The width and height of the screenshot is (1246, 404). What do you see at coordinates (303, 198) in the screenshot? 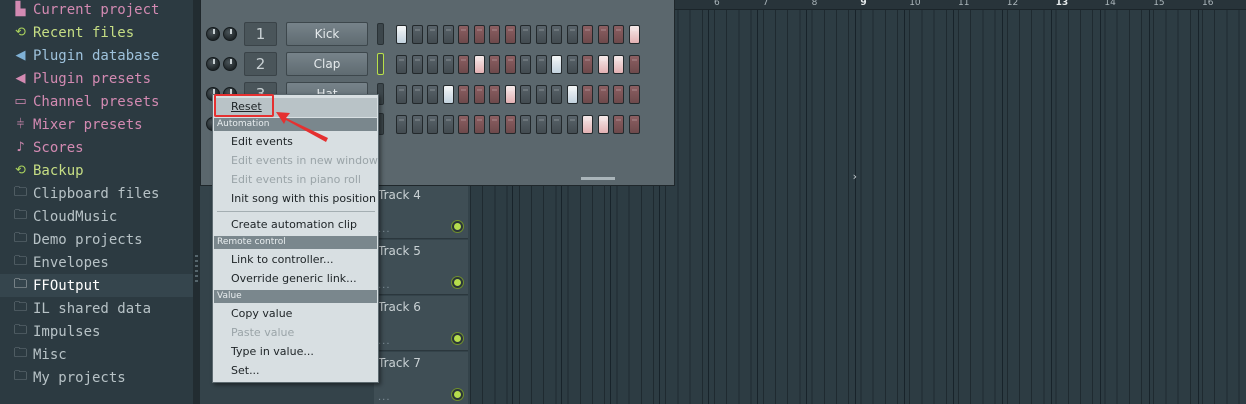
I see `menu-item-init-song: Init song with this position` at bounding box center [303, 198].